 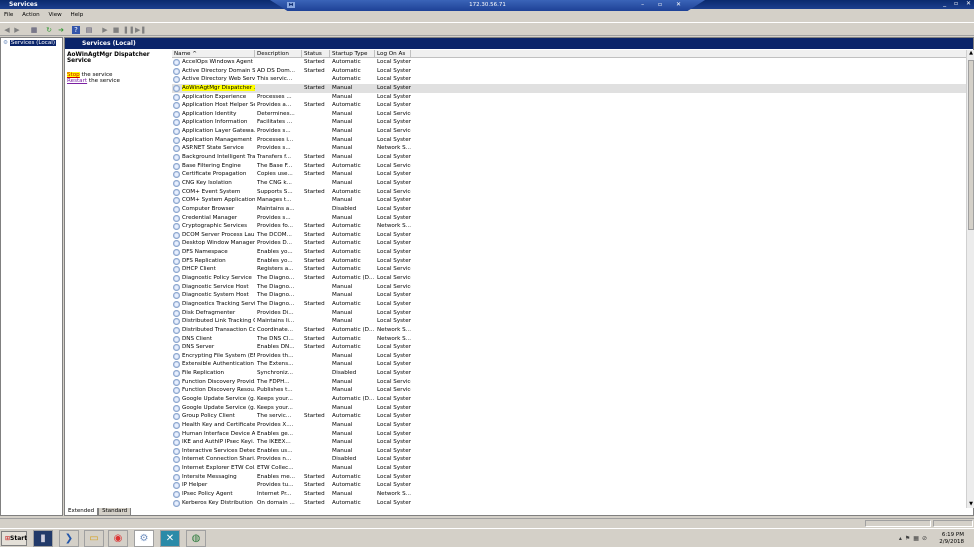 What do you see at coordinates (316, 53) in the screenshot?
I see `column-status: Status` at bounding box center [316, 53].